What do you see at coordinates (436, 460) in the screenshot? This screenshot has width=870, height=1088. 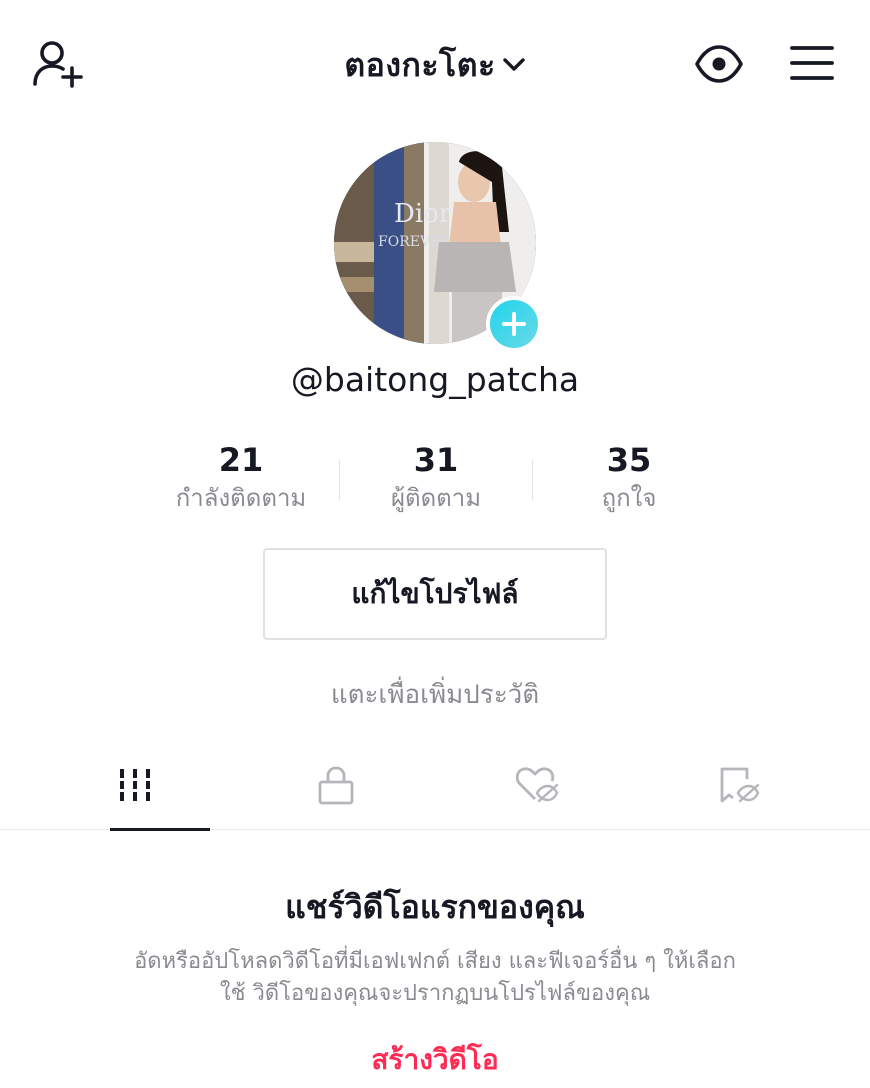 I see `stat-value: 31` at bounding box center [436, 460].